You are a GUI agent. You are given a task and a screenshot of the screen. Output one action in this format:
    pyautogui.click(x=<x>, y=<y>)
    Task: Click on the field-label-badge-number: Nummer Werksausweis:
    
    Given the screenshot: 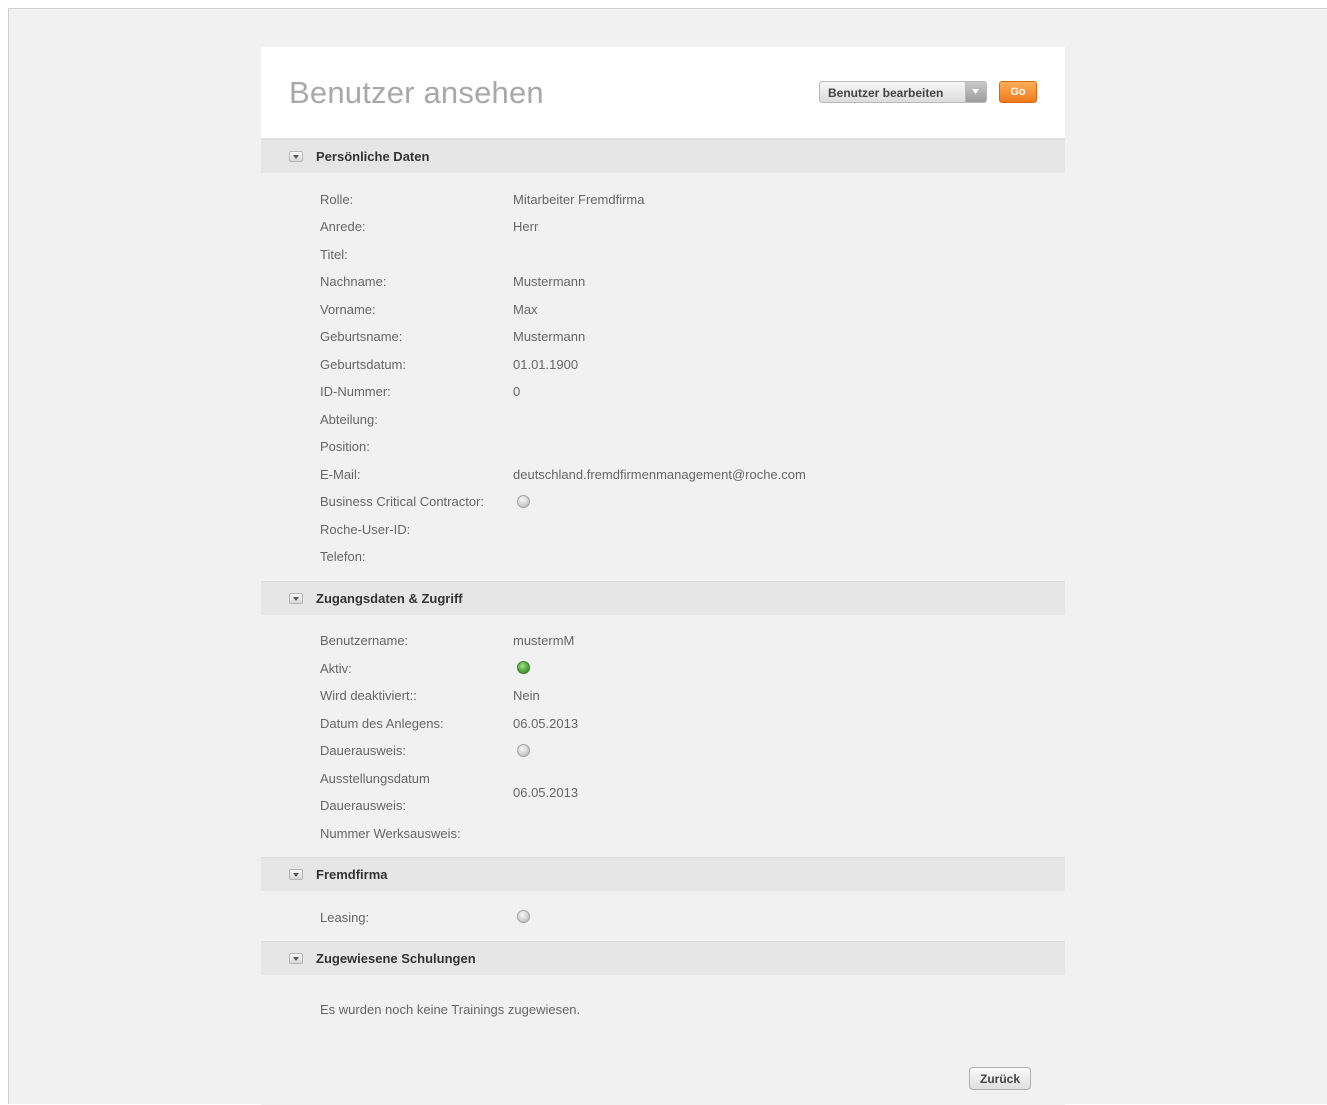 What is the action you would take?
    pyautogui.click(x=390, y=833)
    